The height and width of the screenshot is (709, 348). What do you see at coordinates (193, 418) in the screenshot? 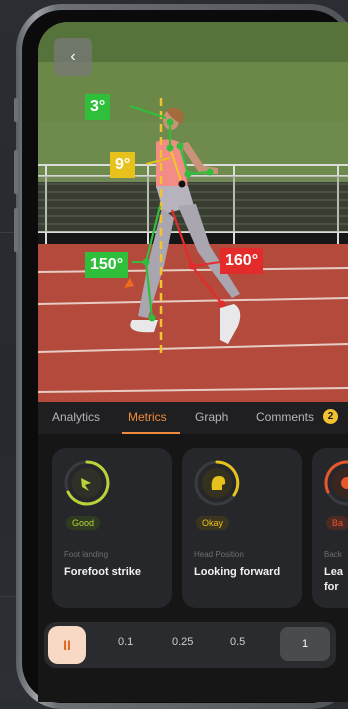
I see `tab-bar: Analytics Metrics Graph Comments 2` at bounding box center [193, 418].